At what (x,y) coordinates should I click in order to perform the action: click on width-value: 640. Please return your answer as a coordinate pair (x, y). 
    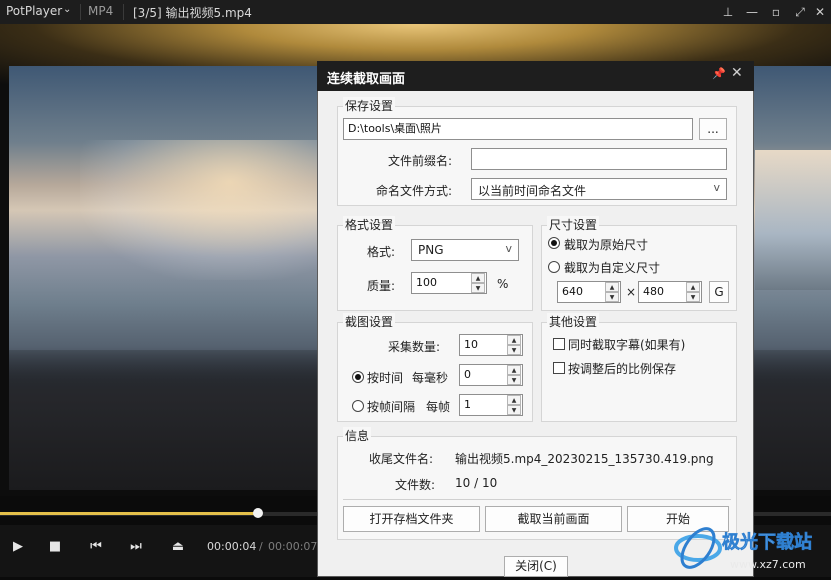
    Looking at the image, I should click on (572, 291).